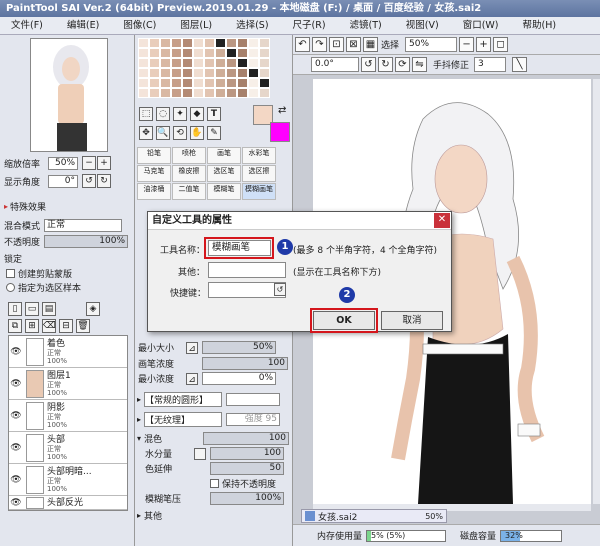  I want to click on clip-mask-checkbox, so click(10, 273).